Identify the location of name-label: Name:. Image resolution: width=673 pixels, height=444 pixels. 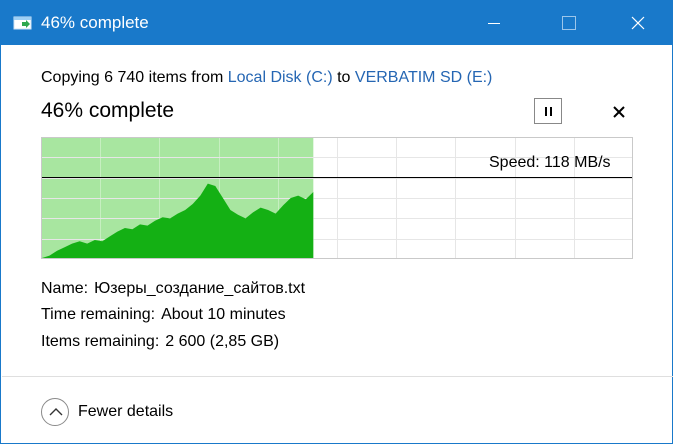
(65, 288).